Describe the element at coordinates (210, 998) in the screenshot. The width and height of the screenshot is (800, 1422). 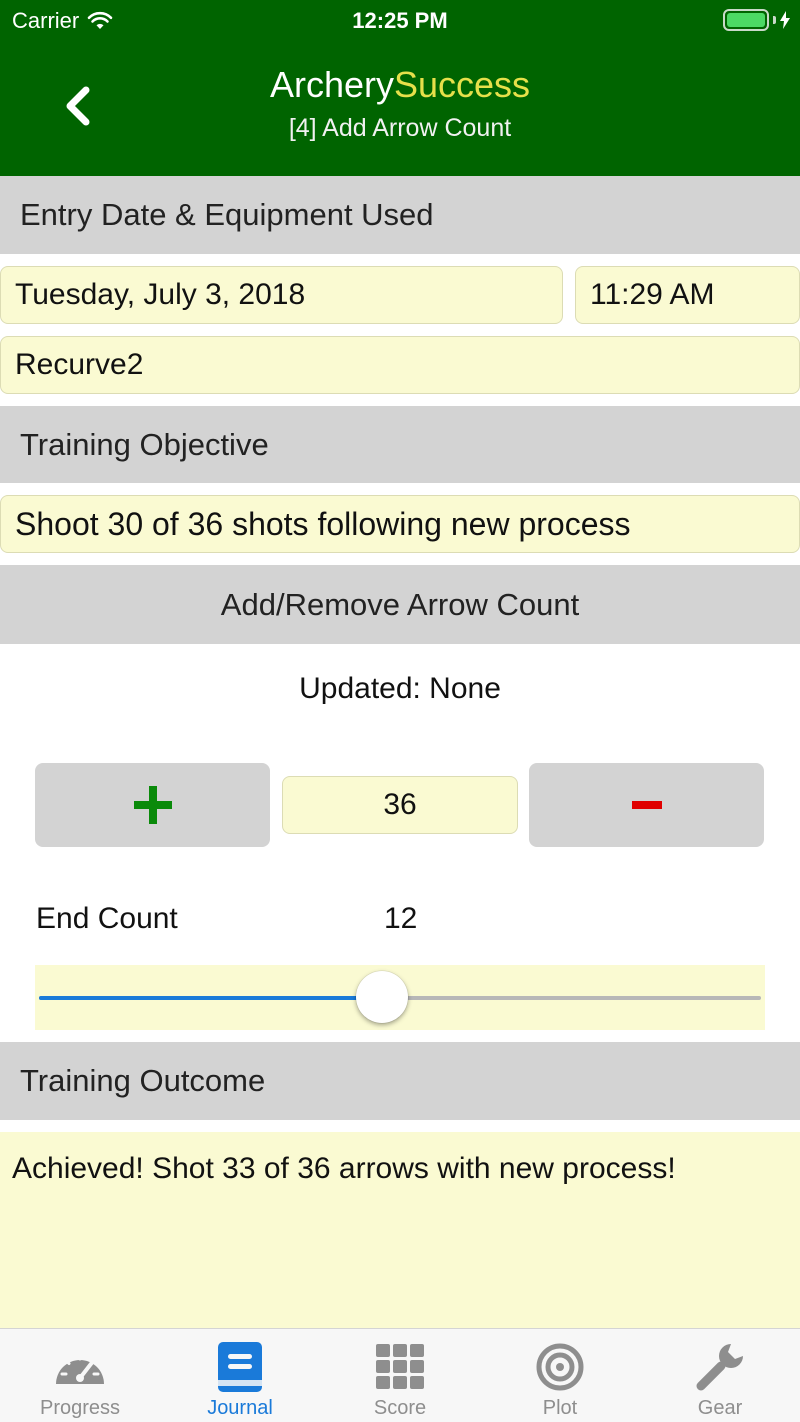
I see `slider-fill` at that location.